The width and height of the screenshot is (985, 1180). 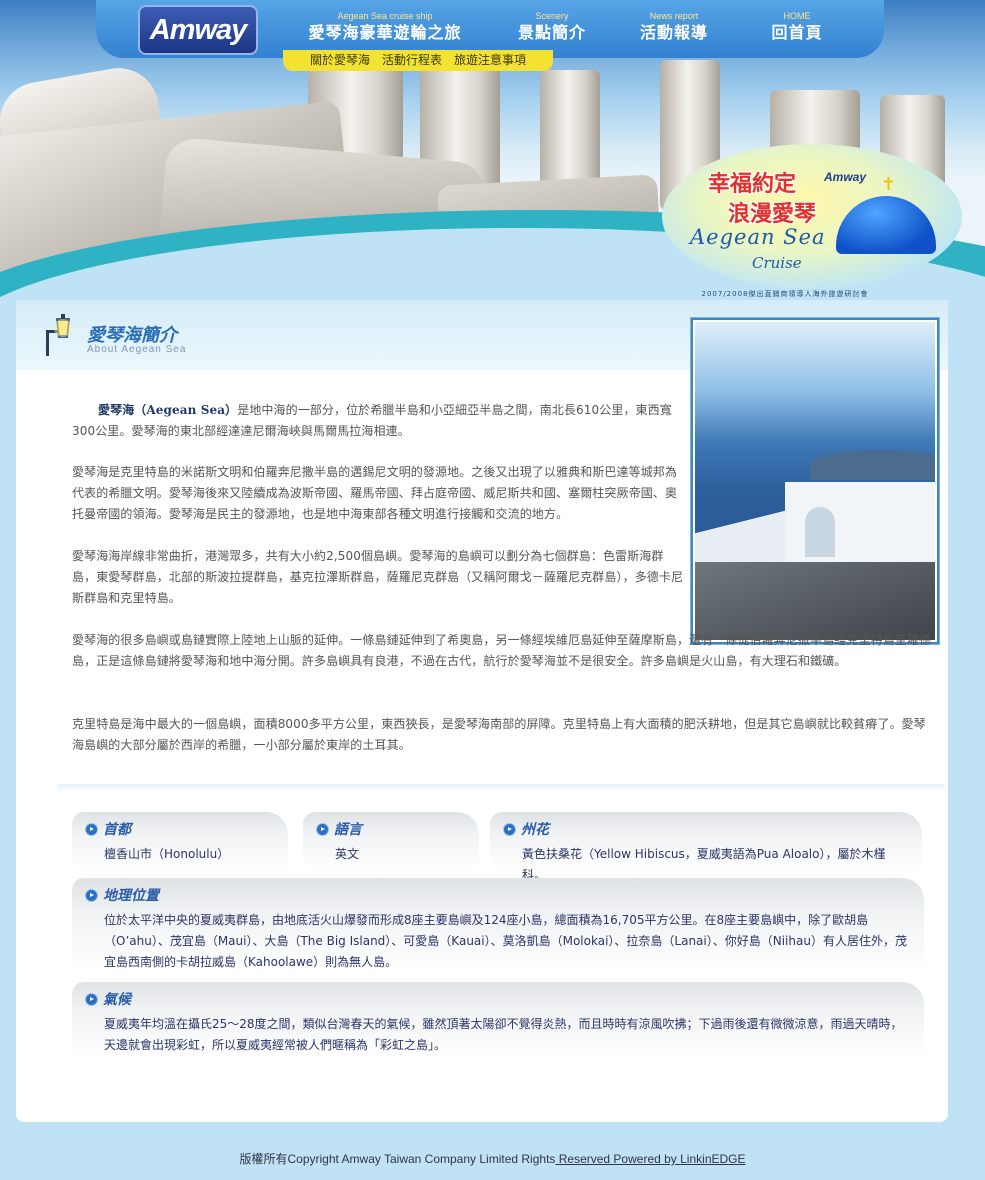 I want to click on badge-caption: 2007/2008傑出直銷商領導人海外旅遊研討會, so click(x=785, y=294).